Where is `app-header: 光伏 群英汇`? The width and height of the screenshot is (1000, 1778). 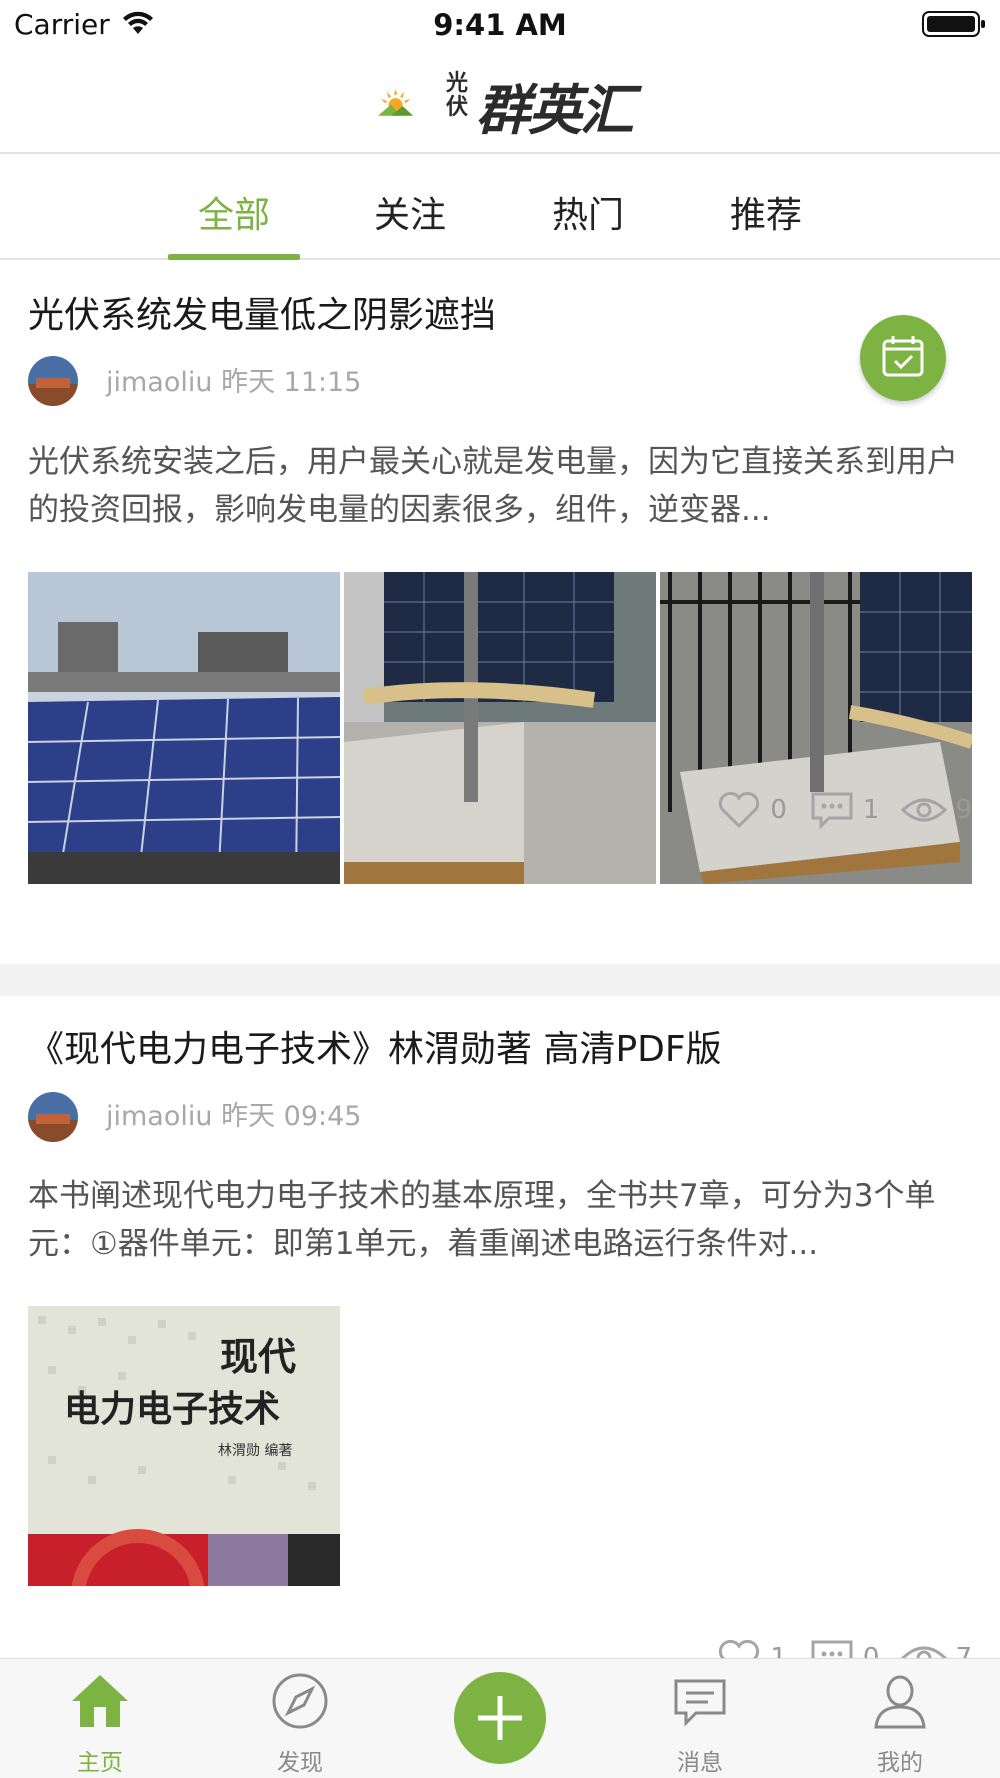
app-header: 光伏 群英汇 is located at coordinates (500, 102).